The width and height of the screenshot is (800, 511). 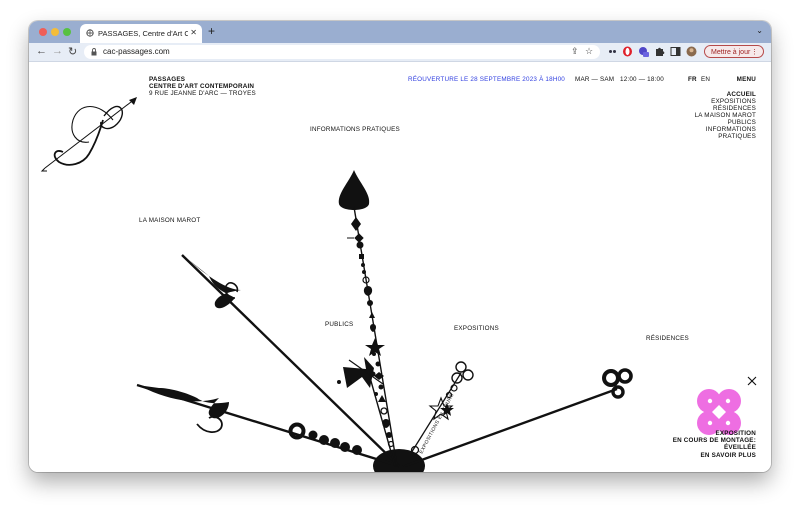 What do you see at coordinates (731, 129) in the screenshot?
I see `menu-item-informations: INFORMATIONS` at bounding box center [731, 129].